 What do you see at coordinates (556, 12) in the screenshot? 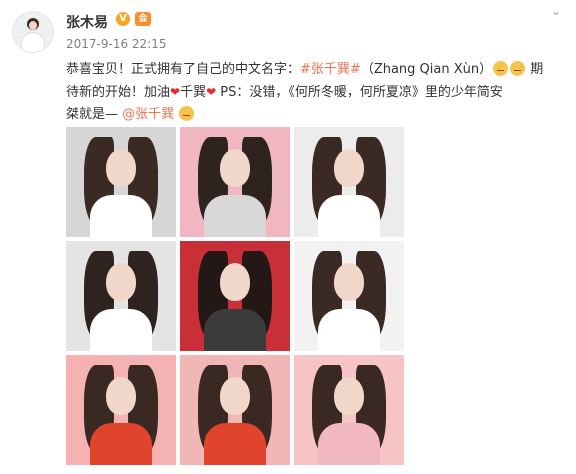
I see `chevron-down-icon: ⌄` at bounding box center [556, 12].